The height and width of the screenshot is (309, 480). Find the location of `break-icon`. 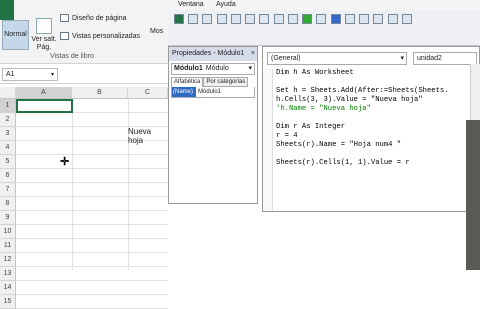

break-icon is located at coordinates (321, 19).